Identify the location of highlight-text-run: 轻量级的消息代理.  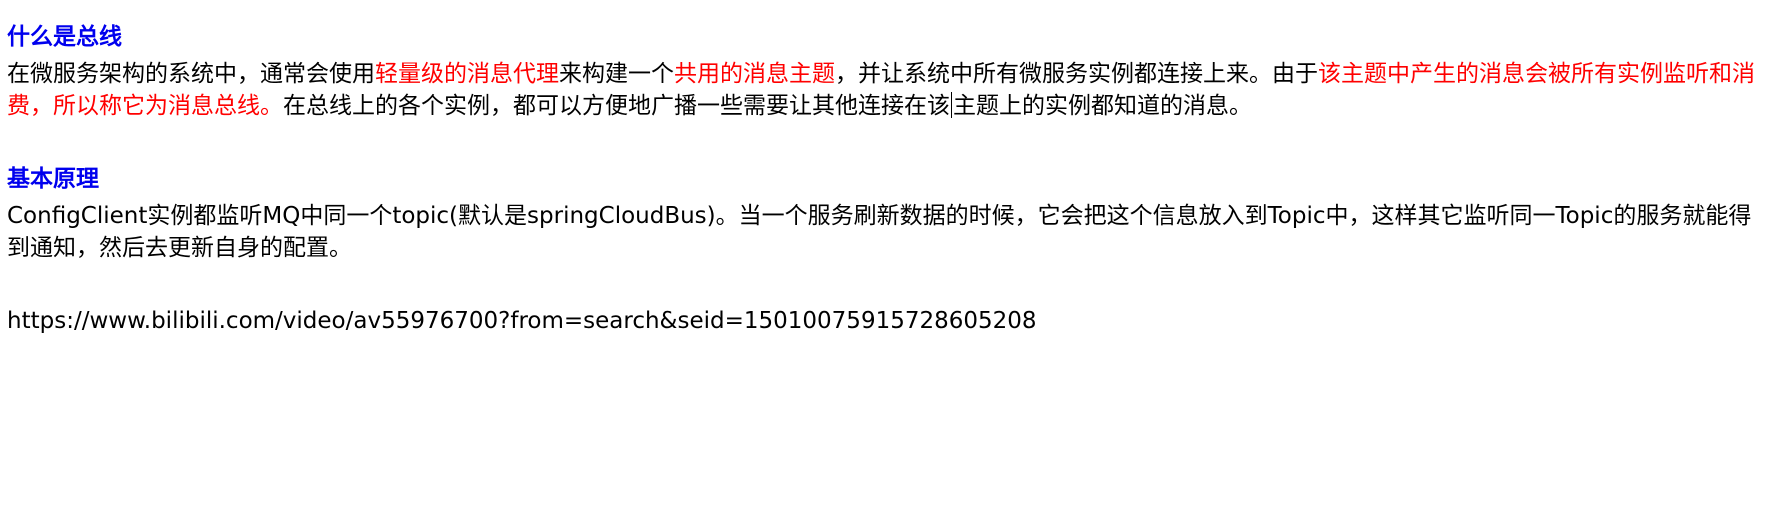
(467, 74).